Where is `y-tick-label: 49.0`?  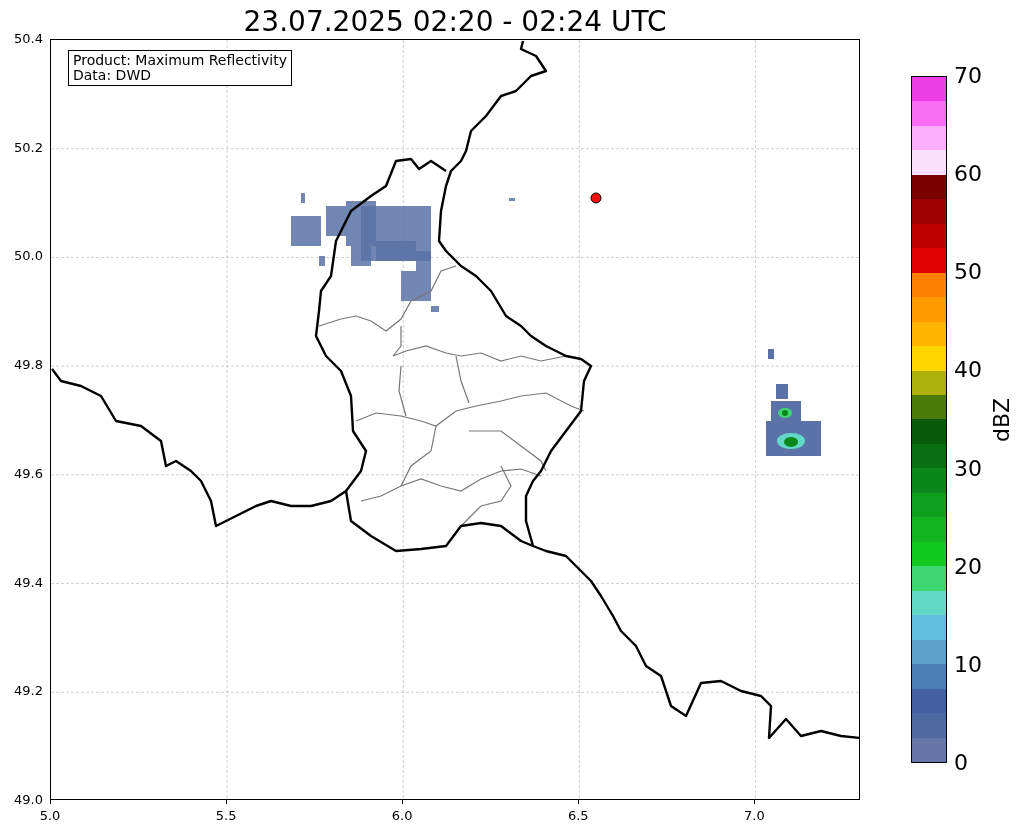 y-tick-label: 49.0 is located at coordinates (28, 800).